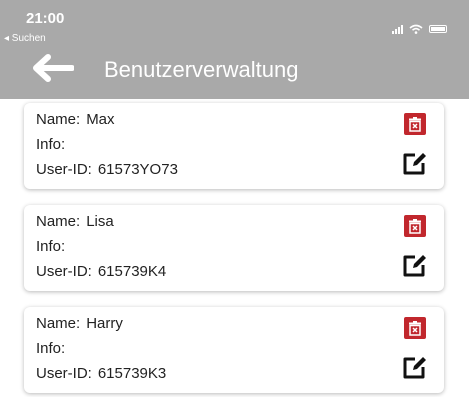 The image size is (469, 397). I want to click on user-name-row: Name: Max, so click(75, 119).